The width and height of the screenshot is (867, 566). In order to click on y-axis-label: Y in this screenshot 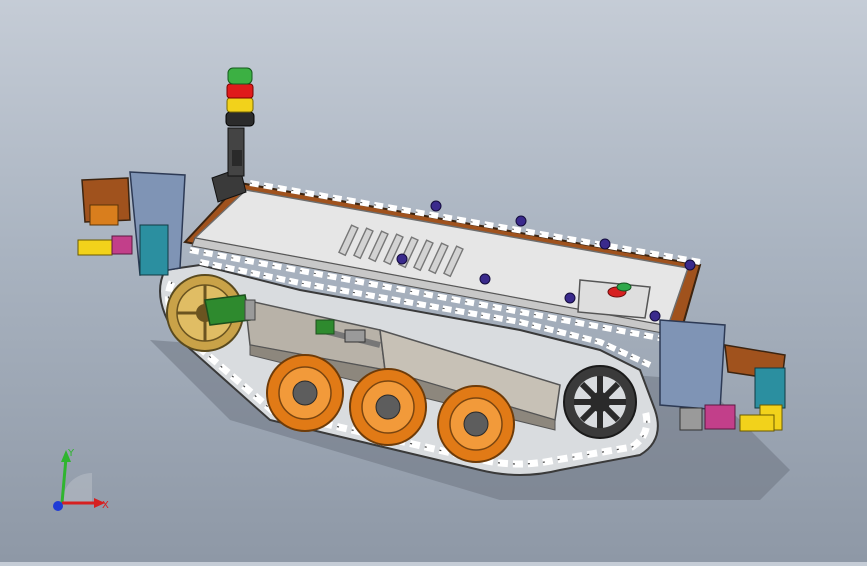, I will do `click(71, 453)`.